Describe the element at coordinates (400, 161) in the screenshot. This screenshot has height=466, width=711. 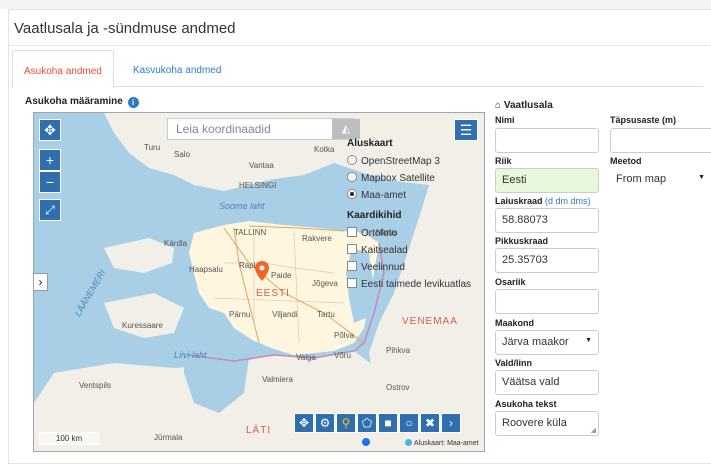
I see `base-layer-label: OpenStreetMap 3` at that location.